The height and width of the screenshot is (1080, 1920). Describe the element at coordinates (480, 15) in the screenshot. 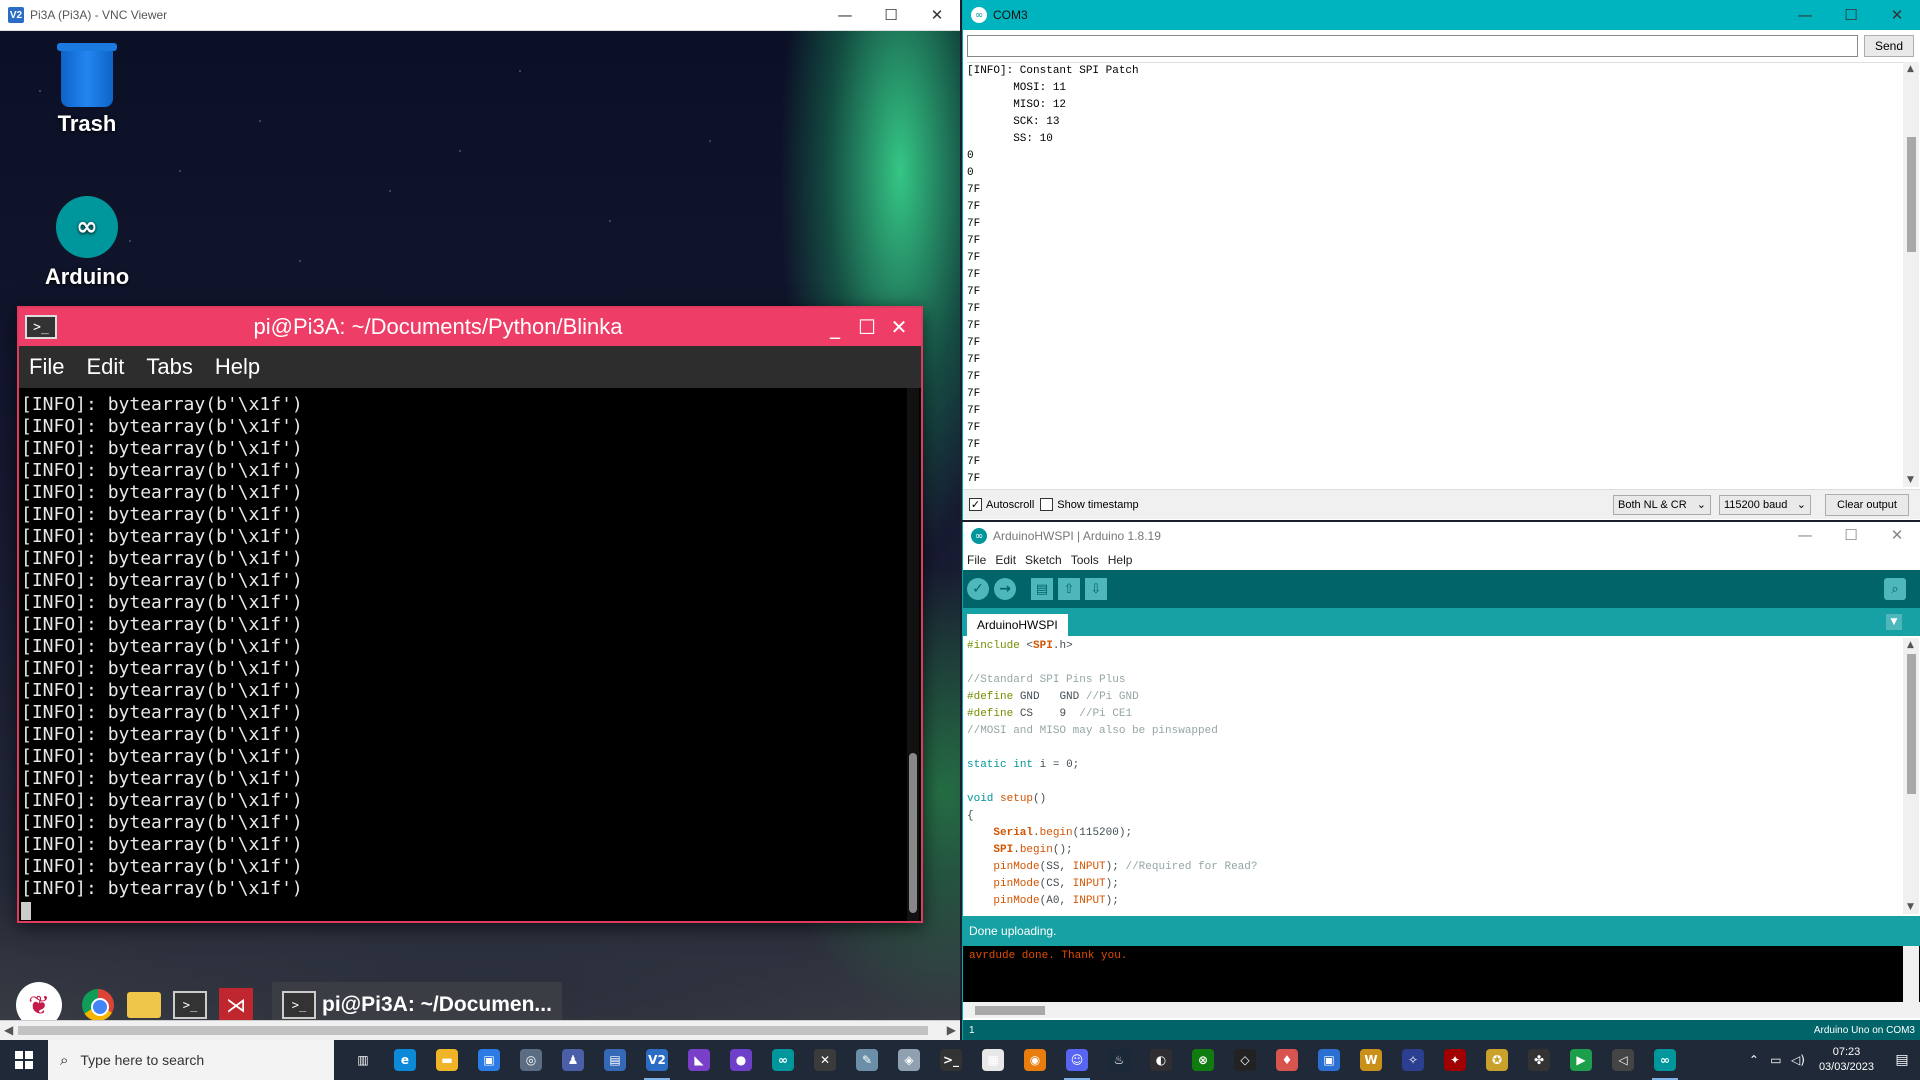

I see `vnc-titlebar: V2 Pi3A (Pi3A) - VNC Viewer — ☐ ✕` at that location.